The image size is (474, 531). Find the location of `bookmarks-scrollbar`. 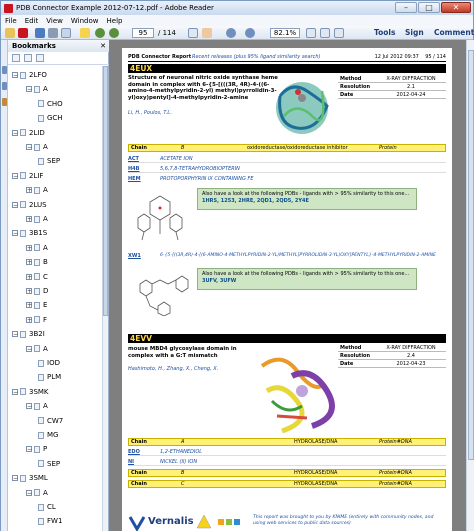

bookmarks-scrollbar is located at coordinates (105, 298).